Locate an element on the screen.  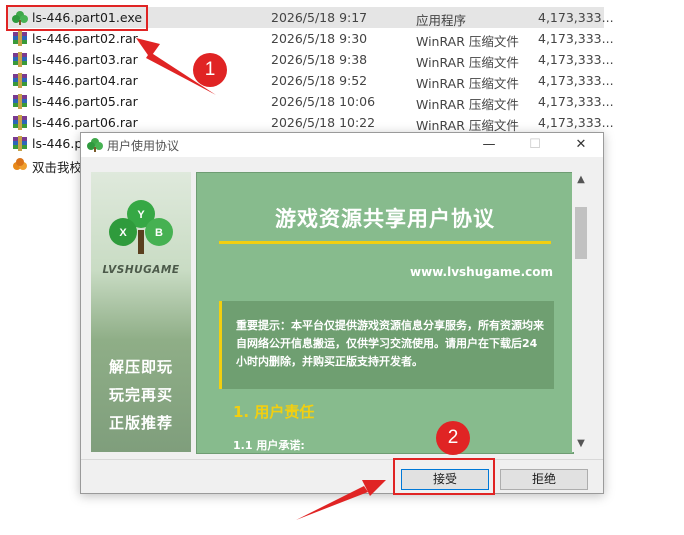
arrow-2-icon is located at coordinates (341, 500).